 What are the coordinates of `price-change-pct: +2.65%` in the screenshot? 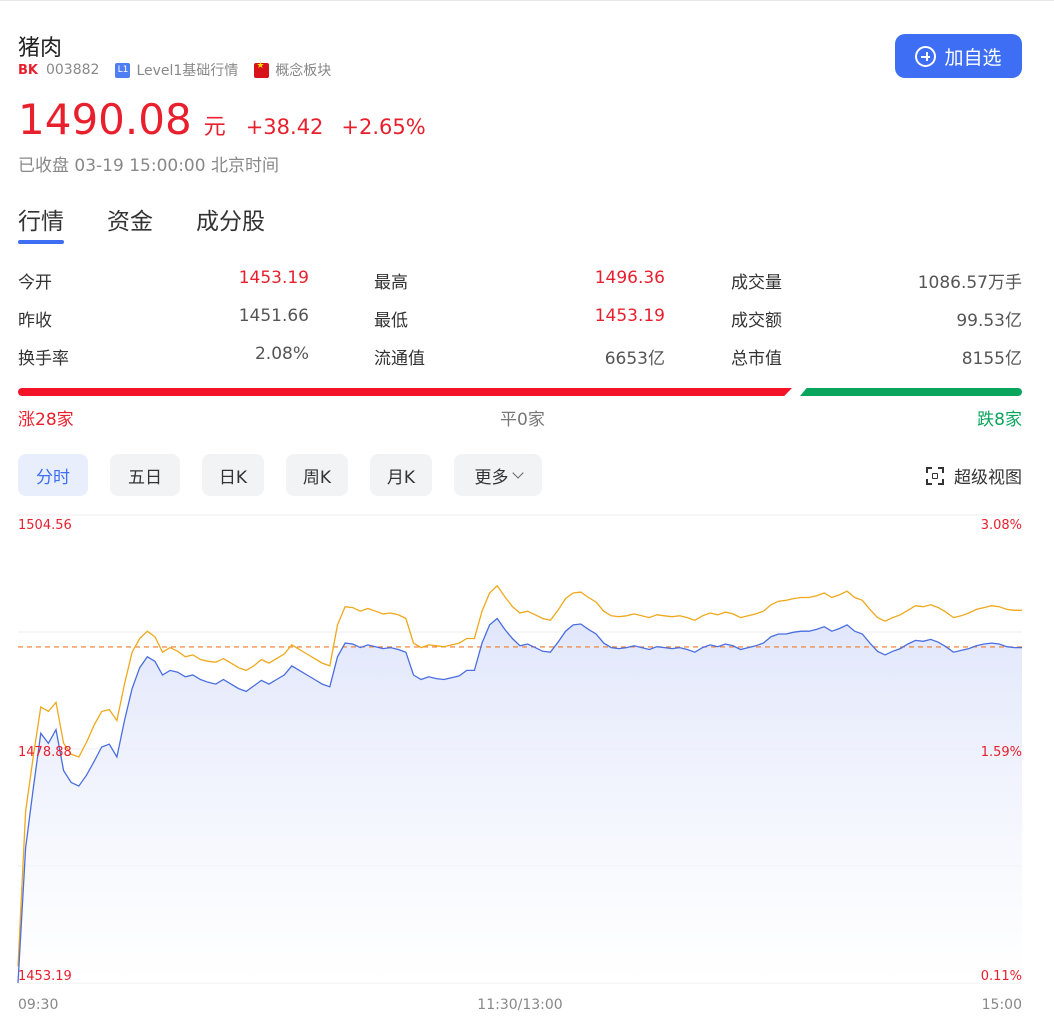 It's located at (383, 127).